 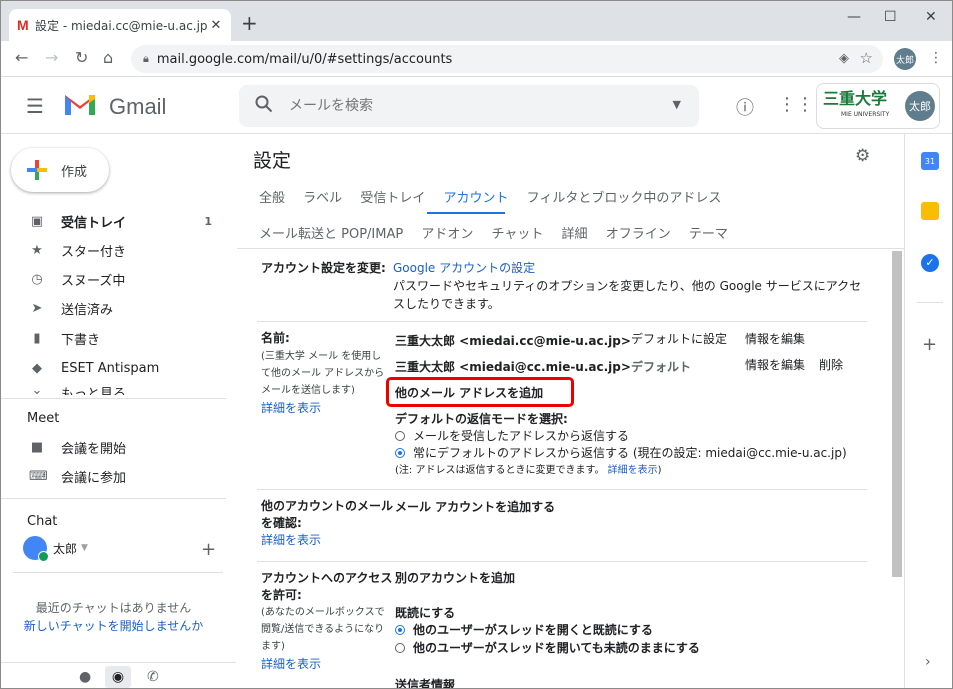 I want to click on chevron-down-icon: ▼, so click(x=84, y=548).